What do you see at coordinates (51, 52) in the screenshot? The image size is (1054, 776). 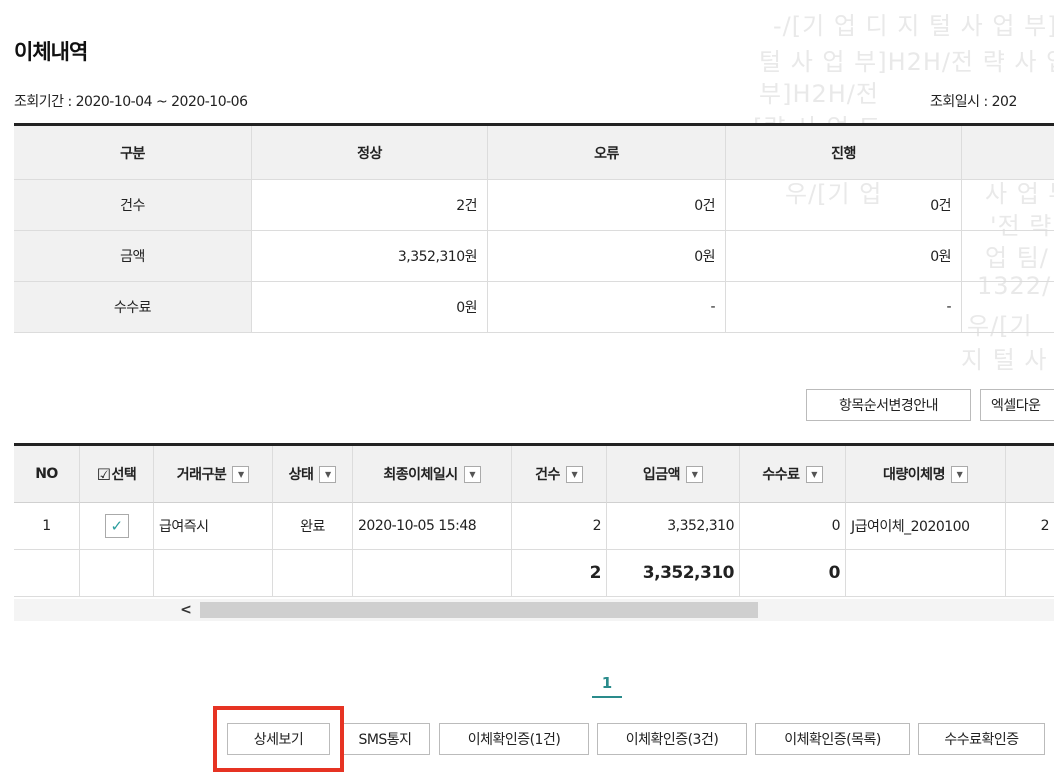 I see `page-title: 이체내역` at bounding box center [51, 52].